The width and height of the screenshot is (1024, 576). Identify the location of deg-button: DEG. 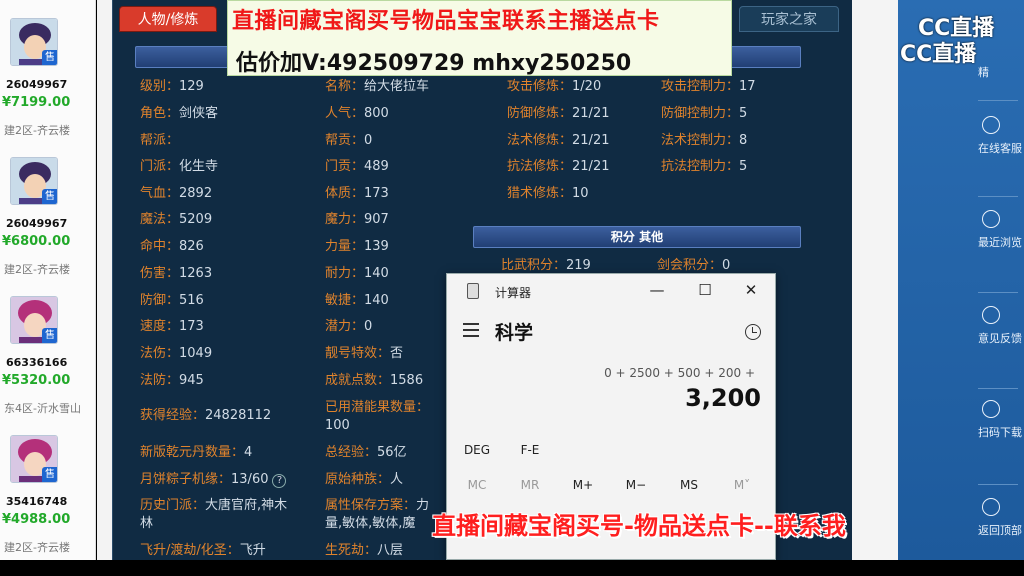
(477, 450).